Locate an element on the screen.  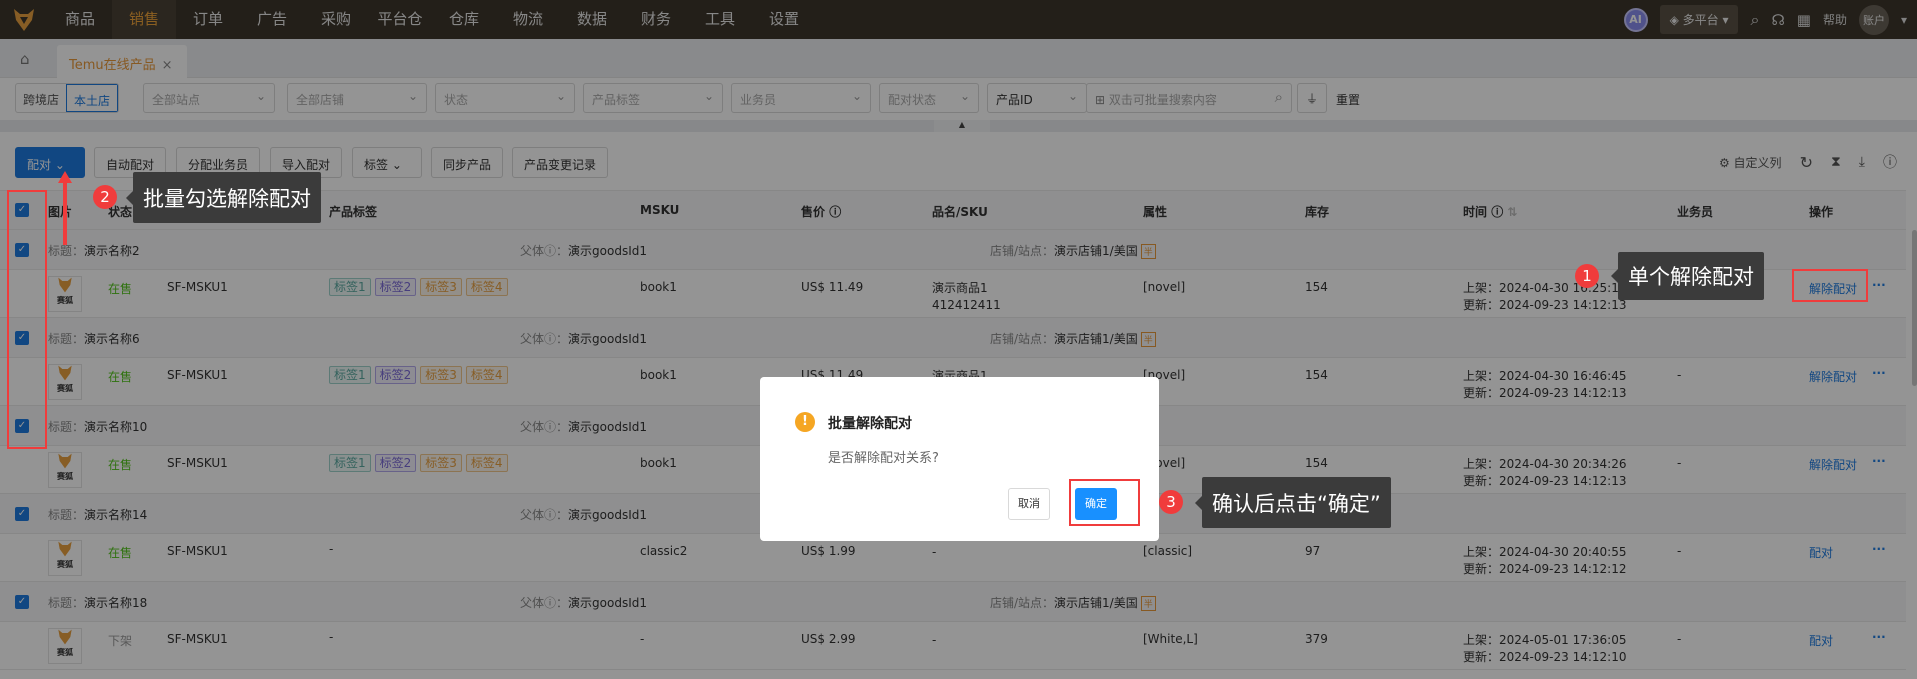
checkbox-highlight-box is located at coordinates (27, 319).